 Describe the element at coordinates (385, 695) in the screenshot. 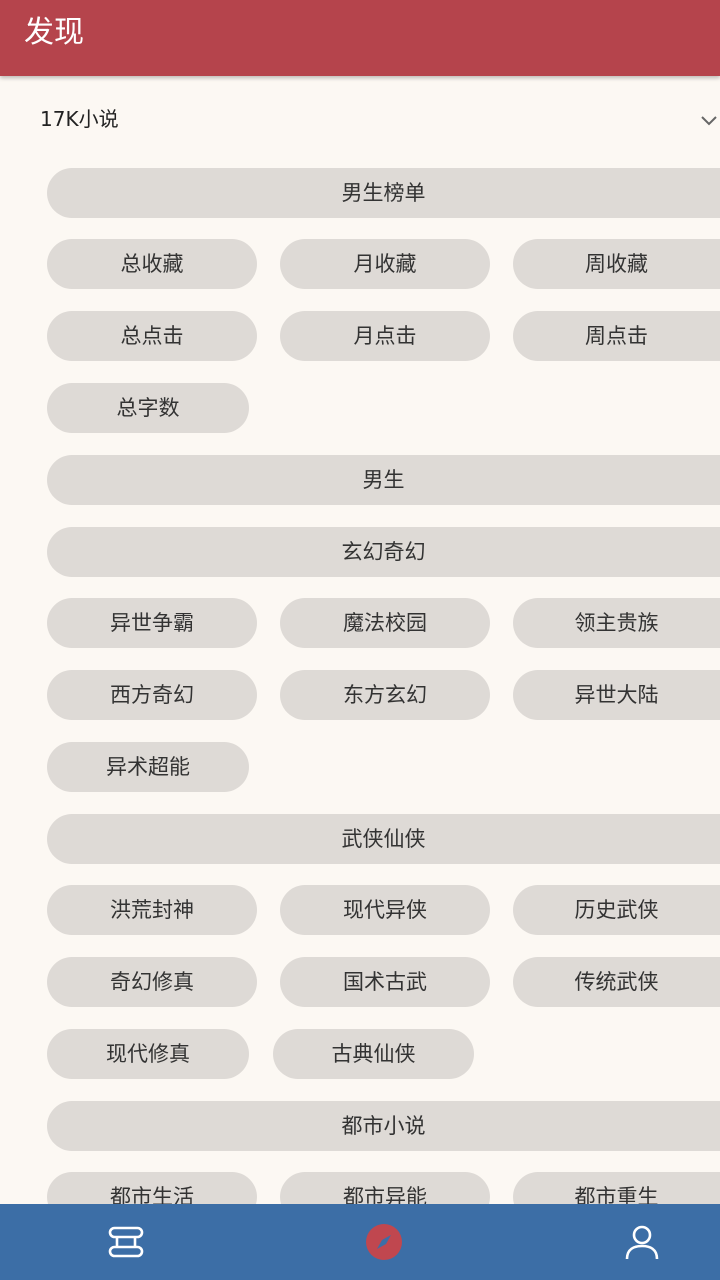

I see `tag-button: 东方玄幻` at that location.